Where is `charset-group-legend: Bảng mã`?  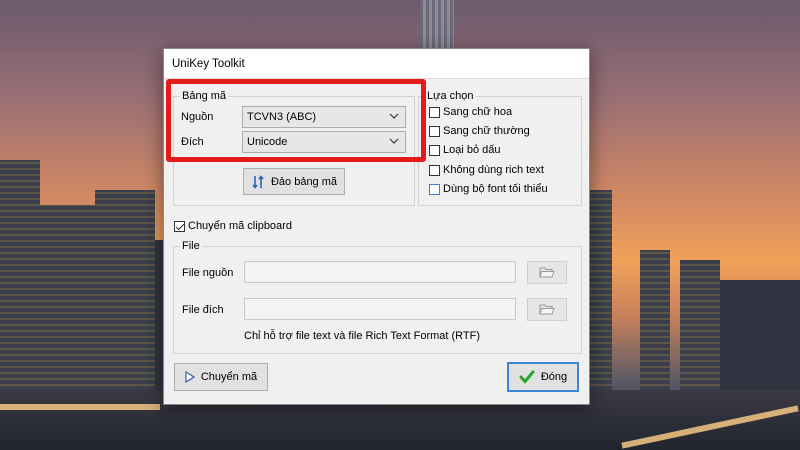
charset-group-legend: Bảng mã is located at coordinates (204, 96).